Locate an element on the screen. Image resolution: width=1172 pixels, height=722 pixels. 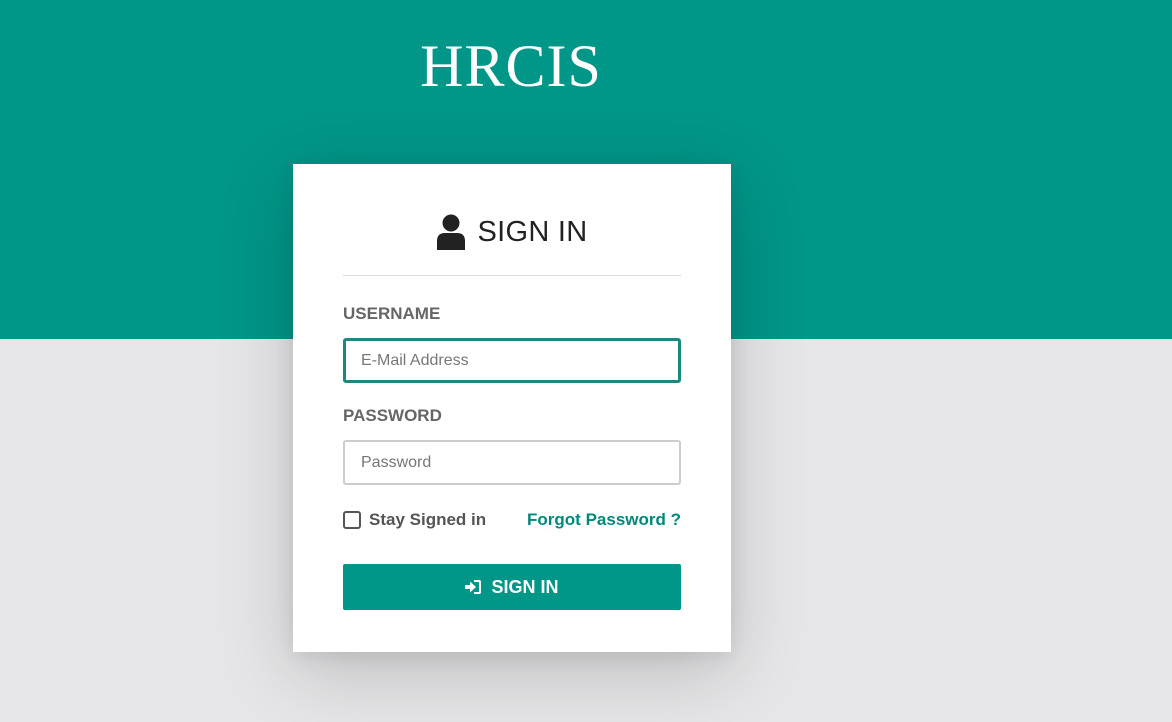
password-label: PASSWORD is located at coordinates (392, 415).